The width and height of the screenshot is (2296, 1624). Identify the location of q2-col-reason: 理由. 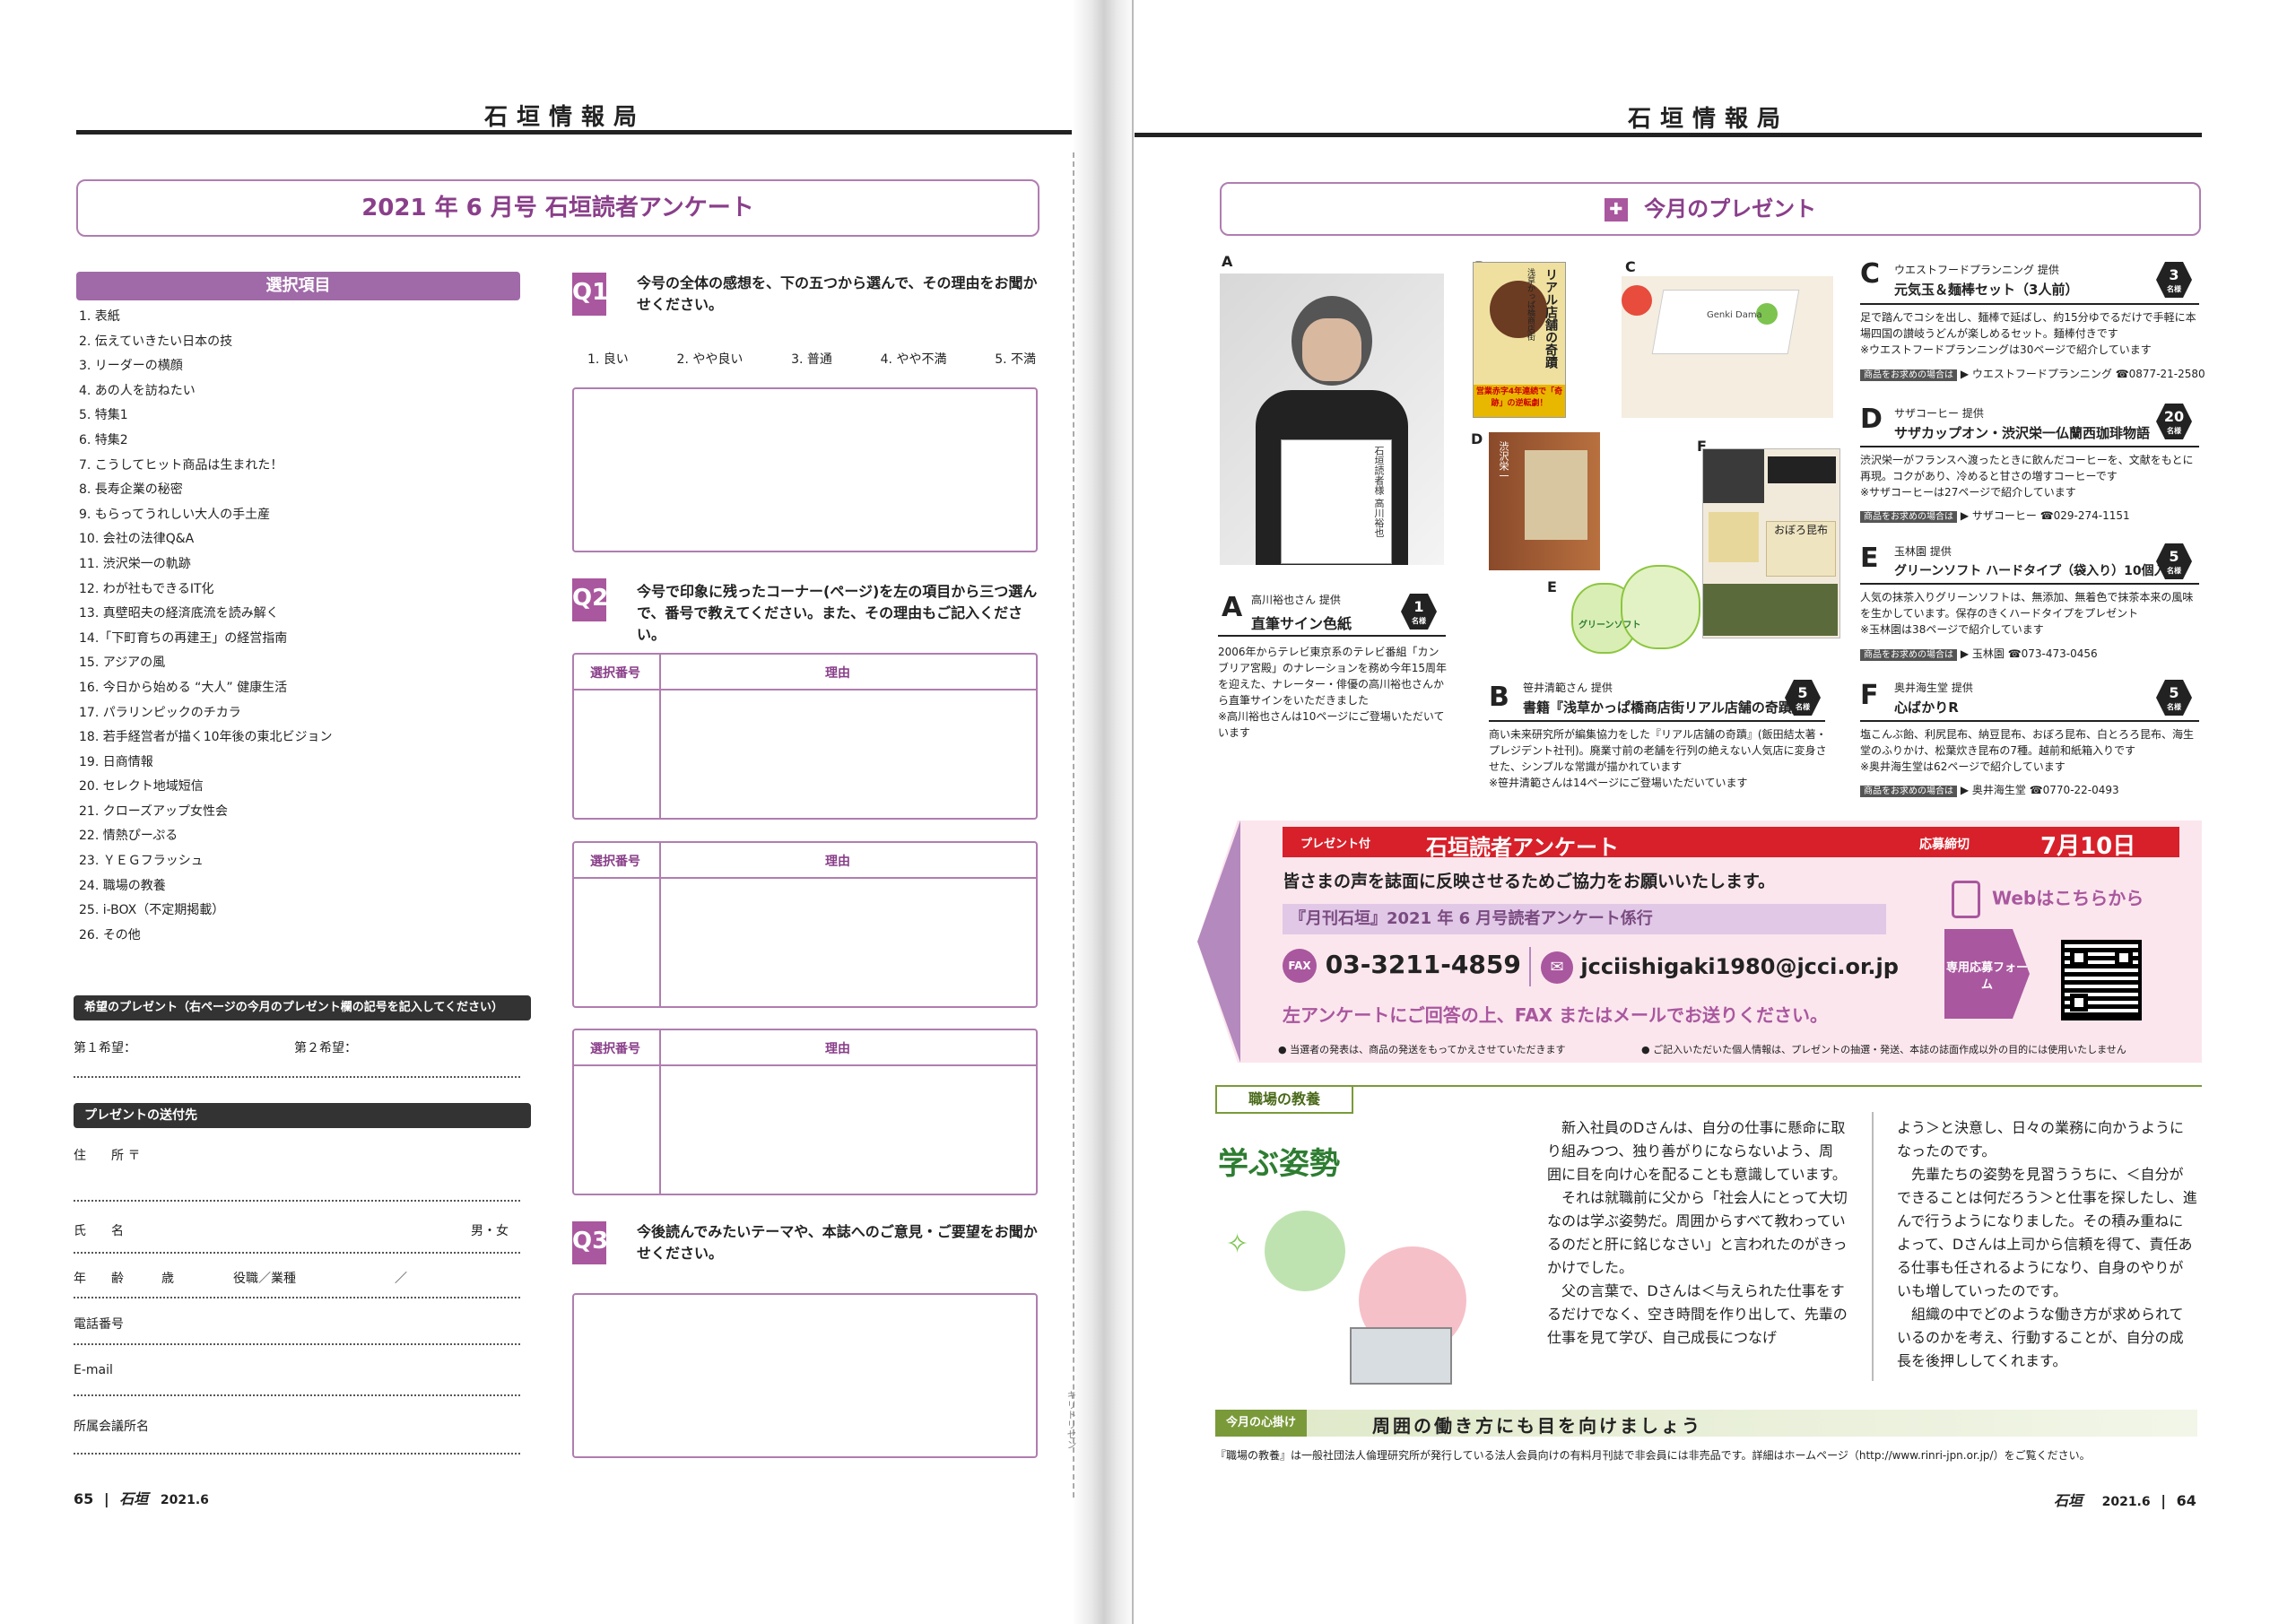
(837, 862).